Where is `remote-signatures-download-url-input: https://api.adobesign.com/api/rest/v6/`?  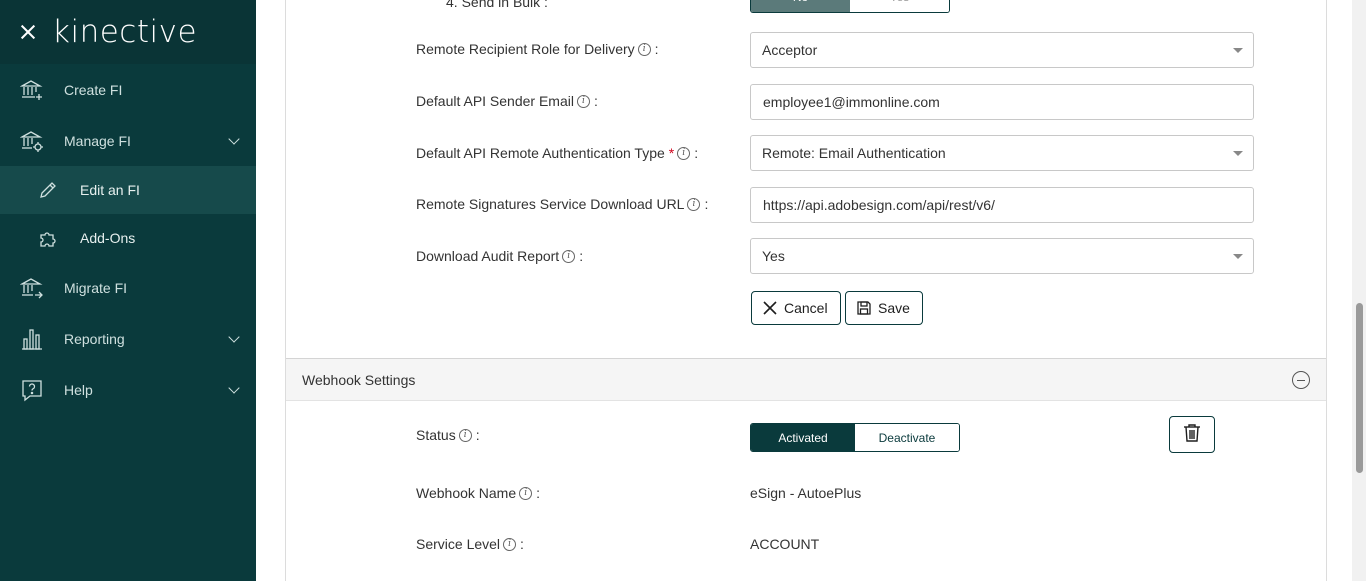
remote-signatures-download-url-input: https://api.adobesign.com/api/rest/v6/ is located at coordinates (1002, 205).